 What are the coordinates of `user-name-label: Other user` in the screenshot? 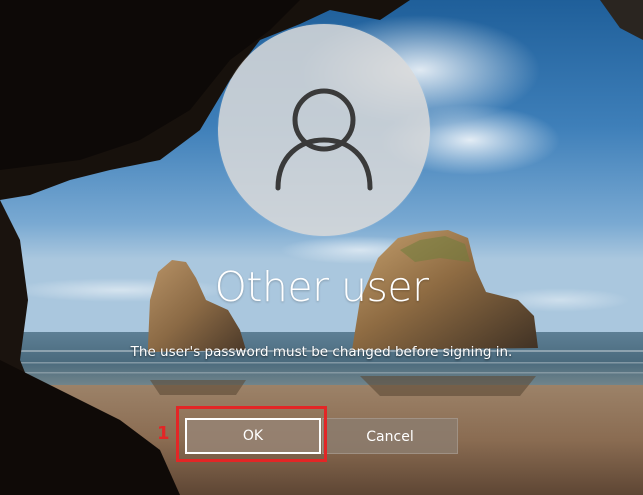 It's located at (321, 287).